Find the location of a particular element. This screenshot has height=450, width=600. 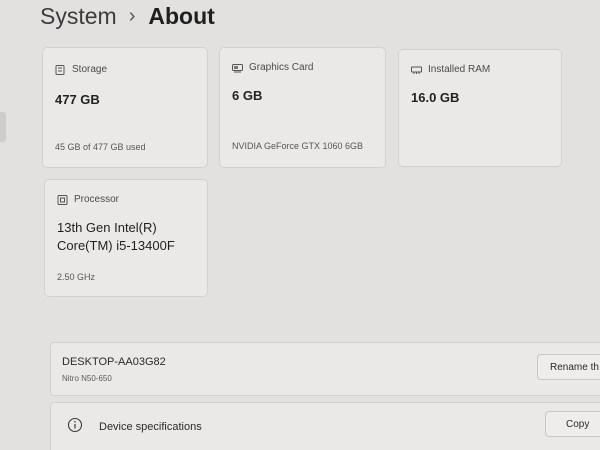

rename-pc-button: Rename th is located at coordinates (568, 367).